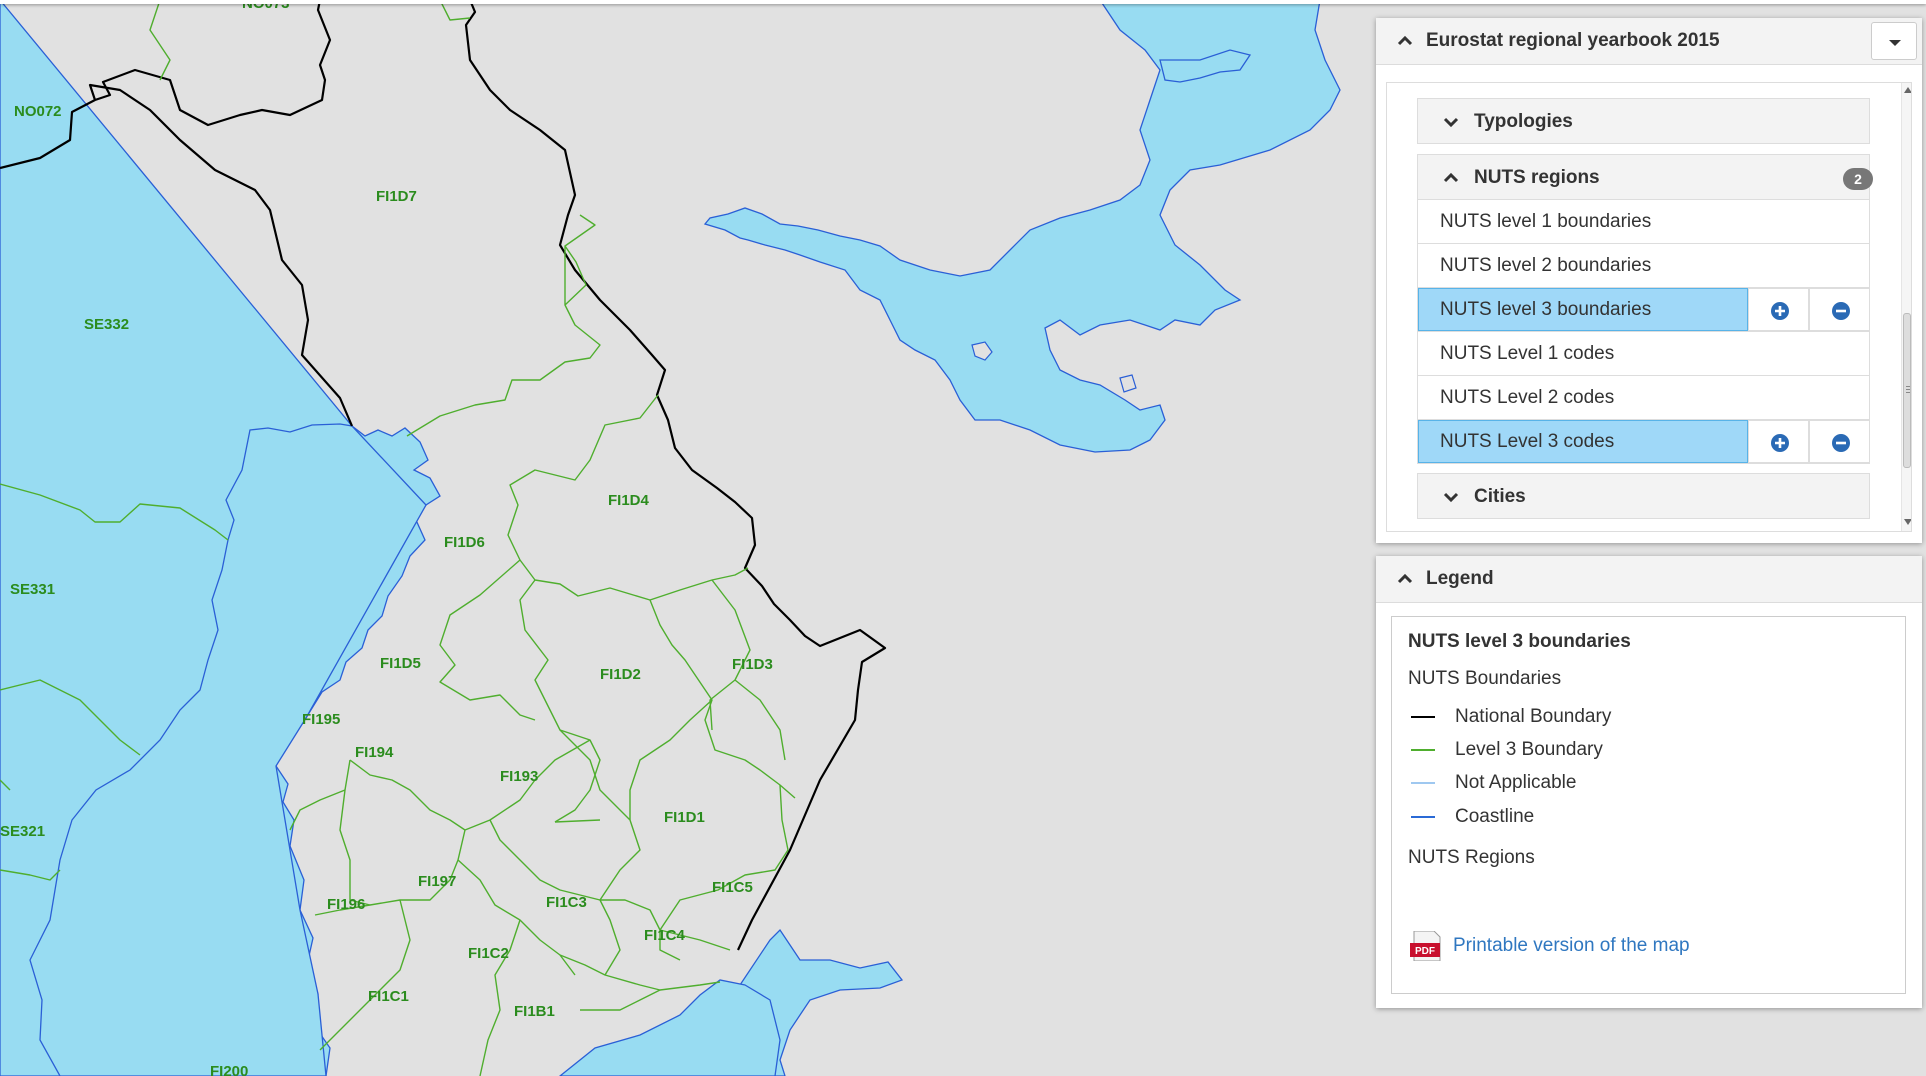 Image resolution: width=1926 pixels, height=1076 pixels. I want to click on layer-panel-title: Eurostat regional yearbook 2015, so click(1573, 40).